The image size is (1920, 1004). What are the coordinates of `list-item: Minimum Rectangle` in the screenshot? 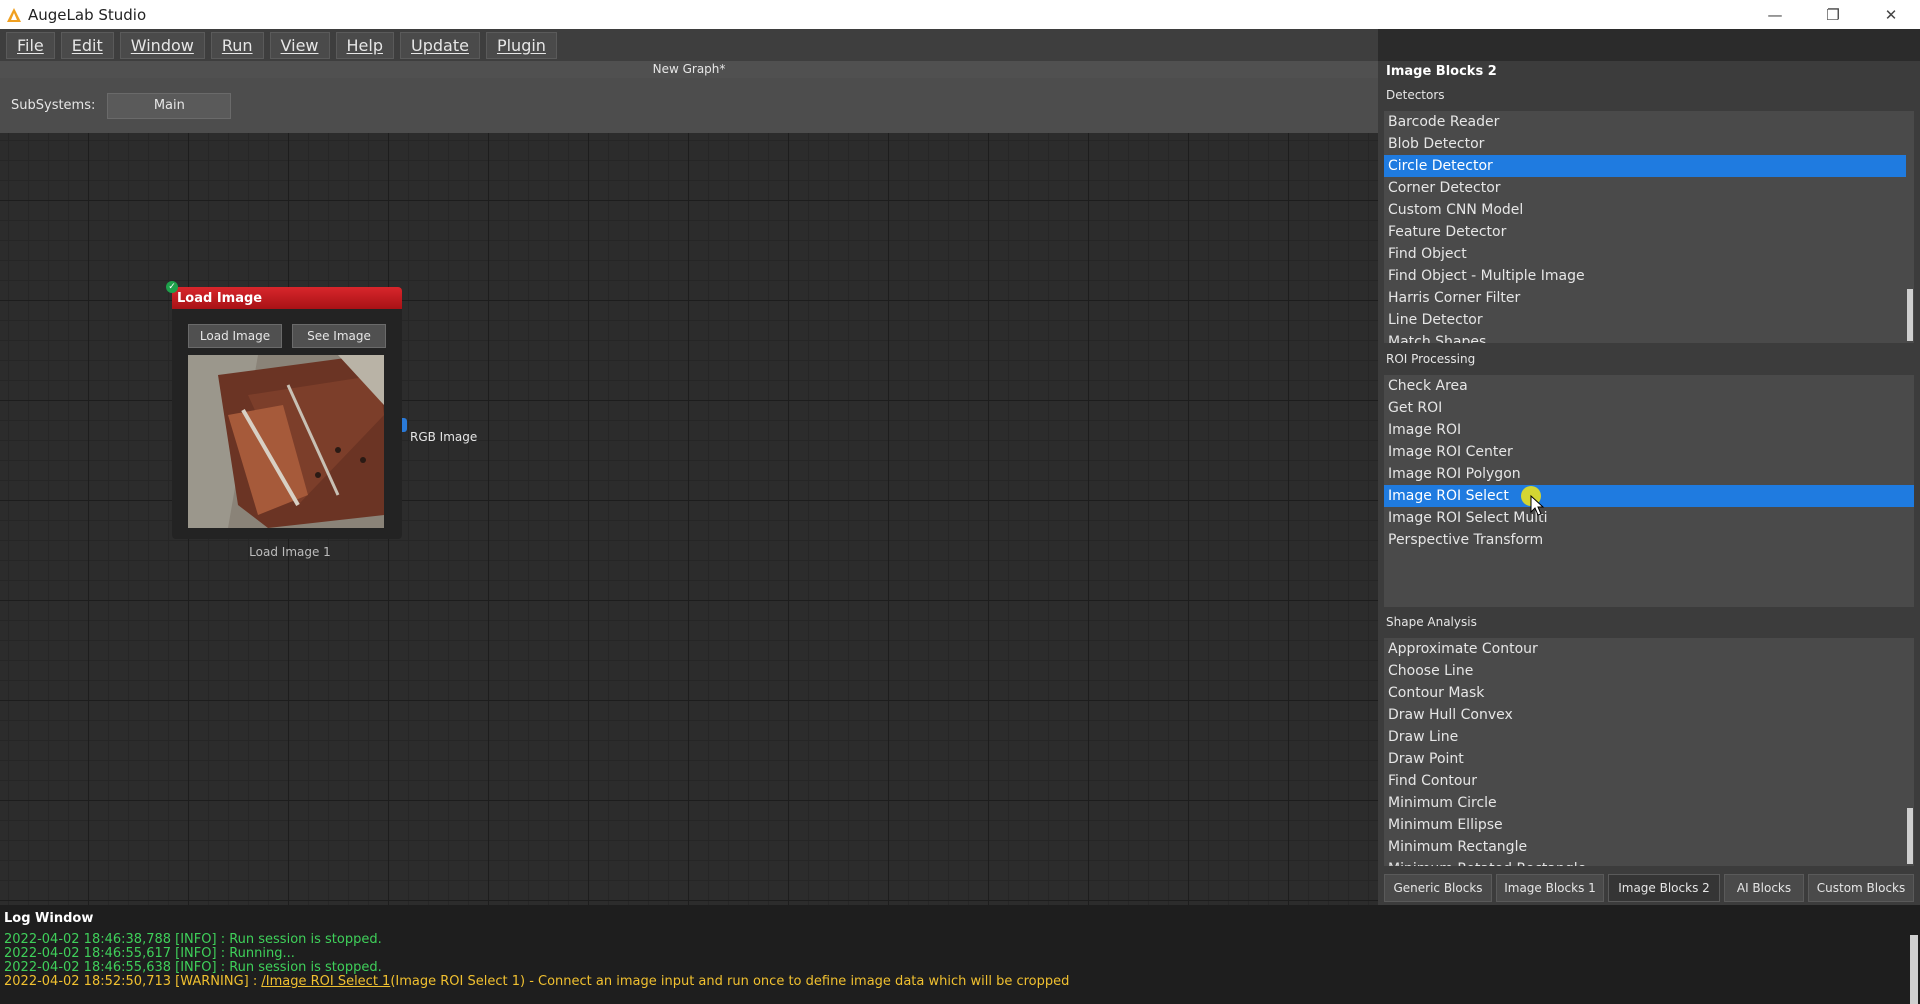 It's located at (1649, 847).